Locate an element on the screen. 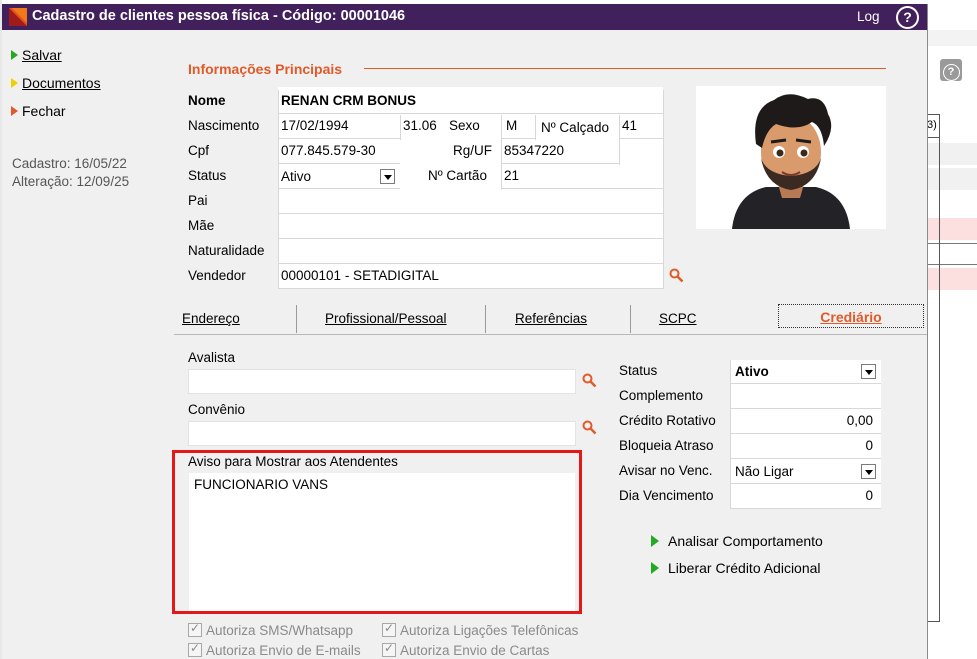  analyze-behavior-link: Analisar Comportamento is located at coordinates (737, 541).